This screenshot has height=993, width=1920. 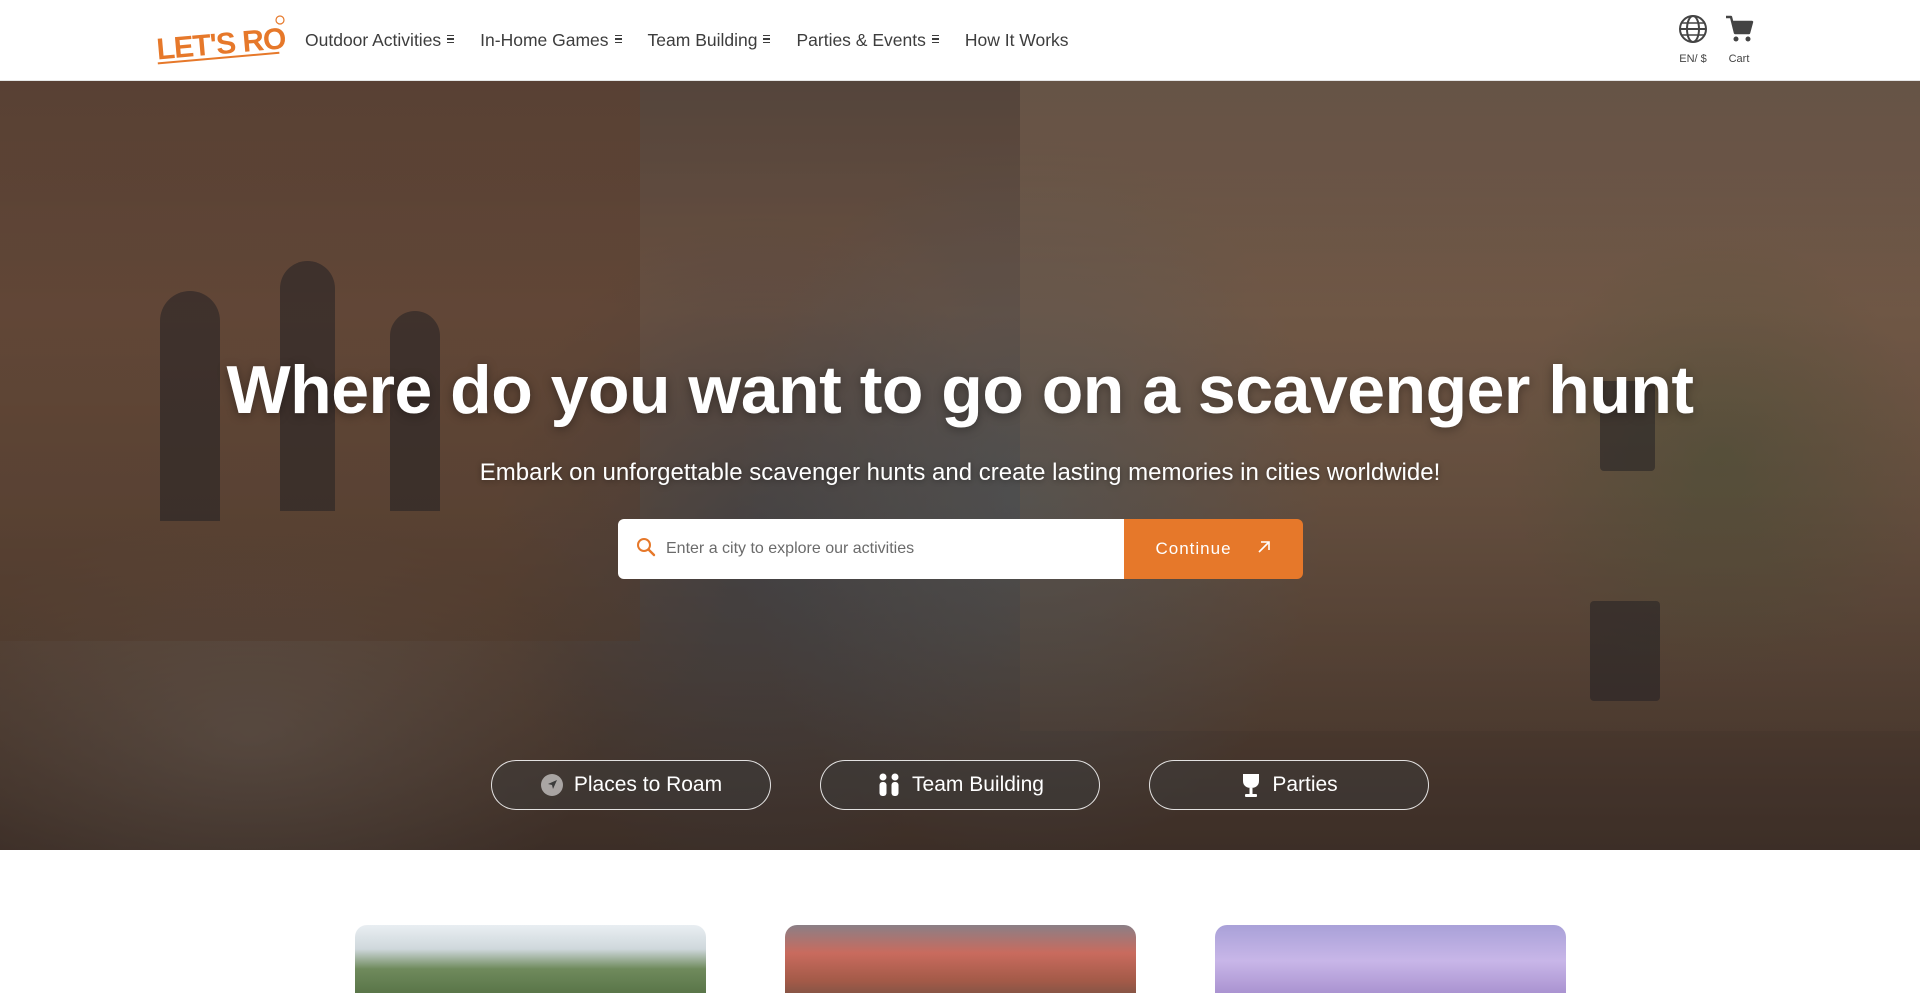 What do you see at coordinates (1739, 59) in the screenshot?
I see `cart-label: Cart` at bounding box center [1739, 59].